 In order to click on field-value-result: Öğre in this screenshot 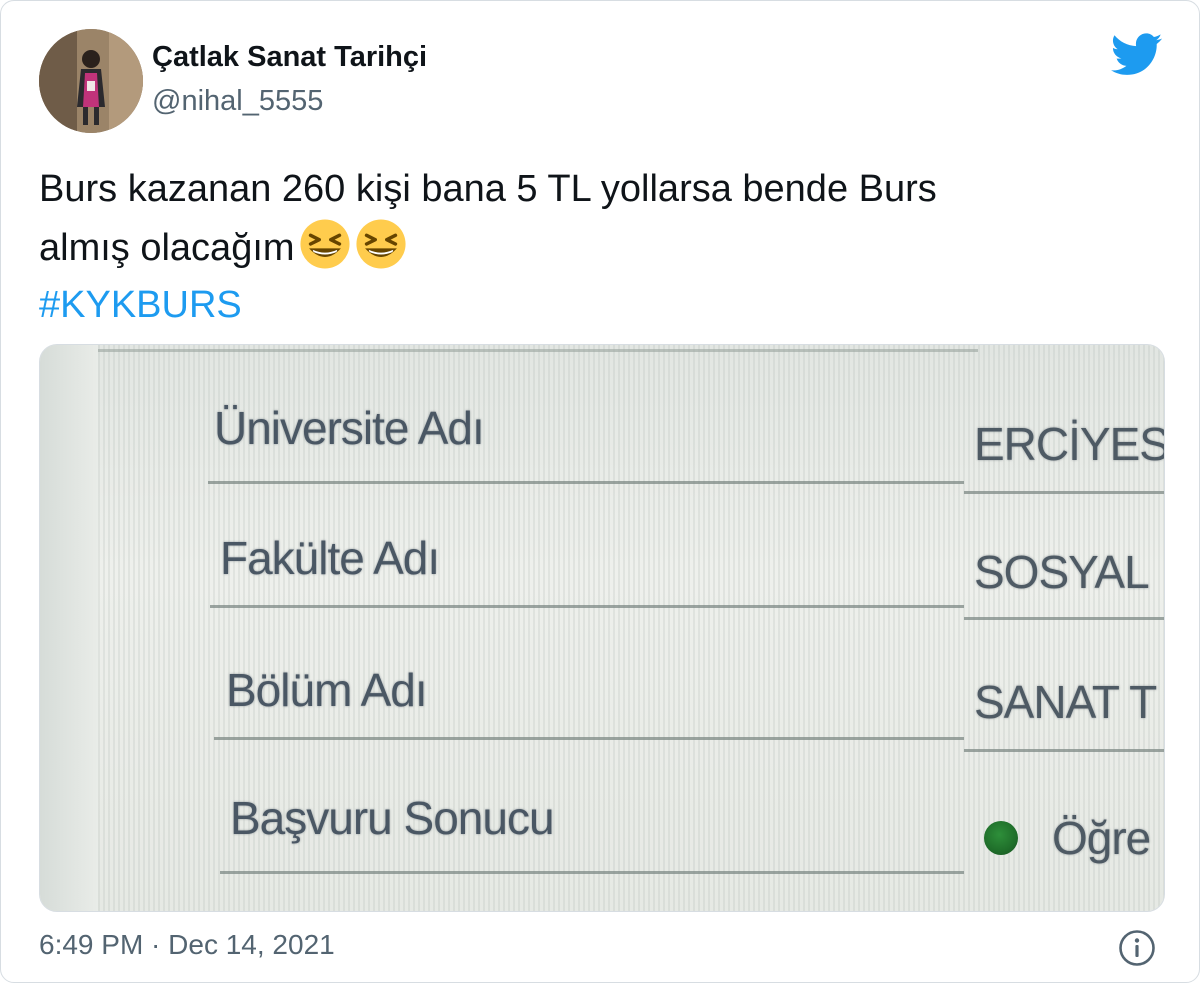, I will do `click(1101, 838)`.